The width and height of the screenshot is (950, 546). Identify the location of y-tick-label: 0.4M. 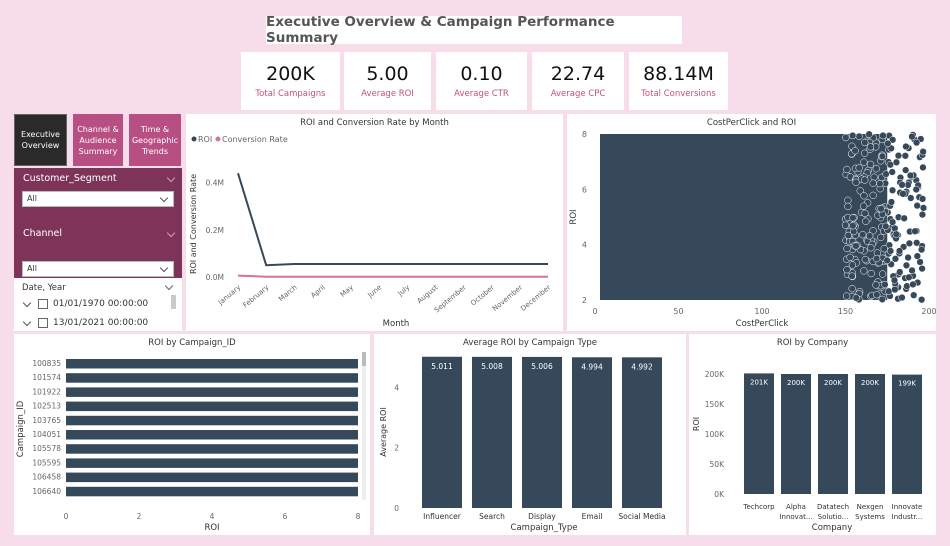
(215, 183).